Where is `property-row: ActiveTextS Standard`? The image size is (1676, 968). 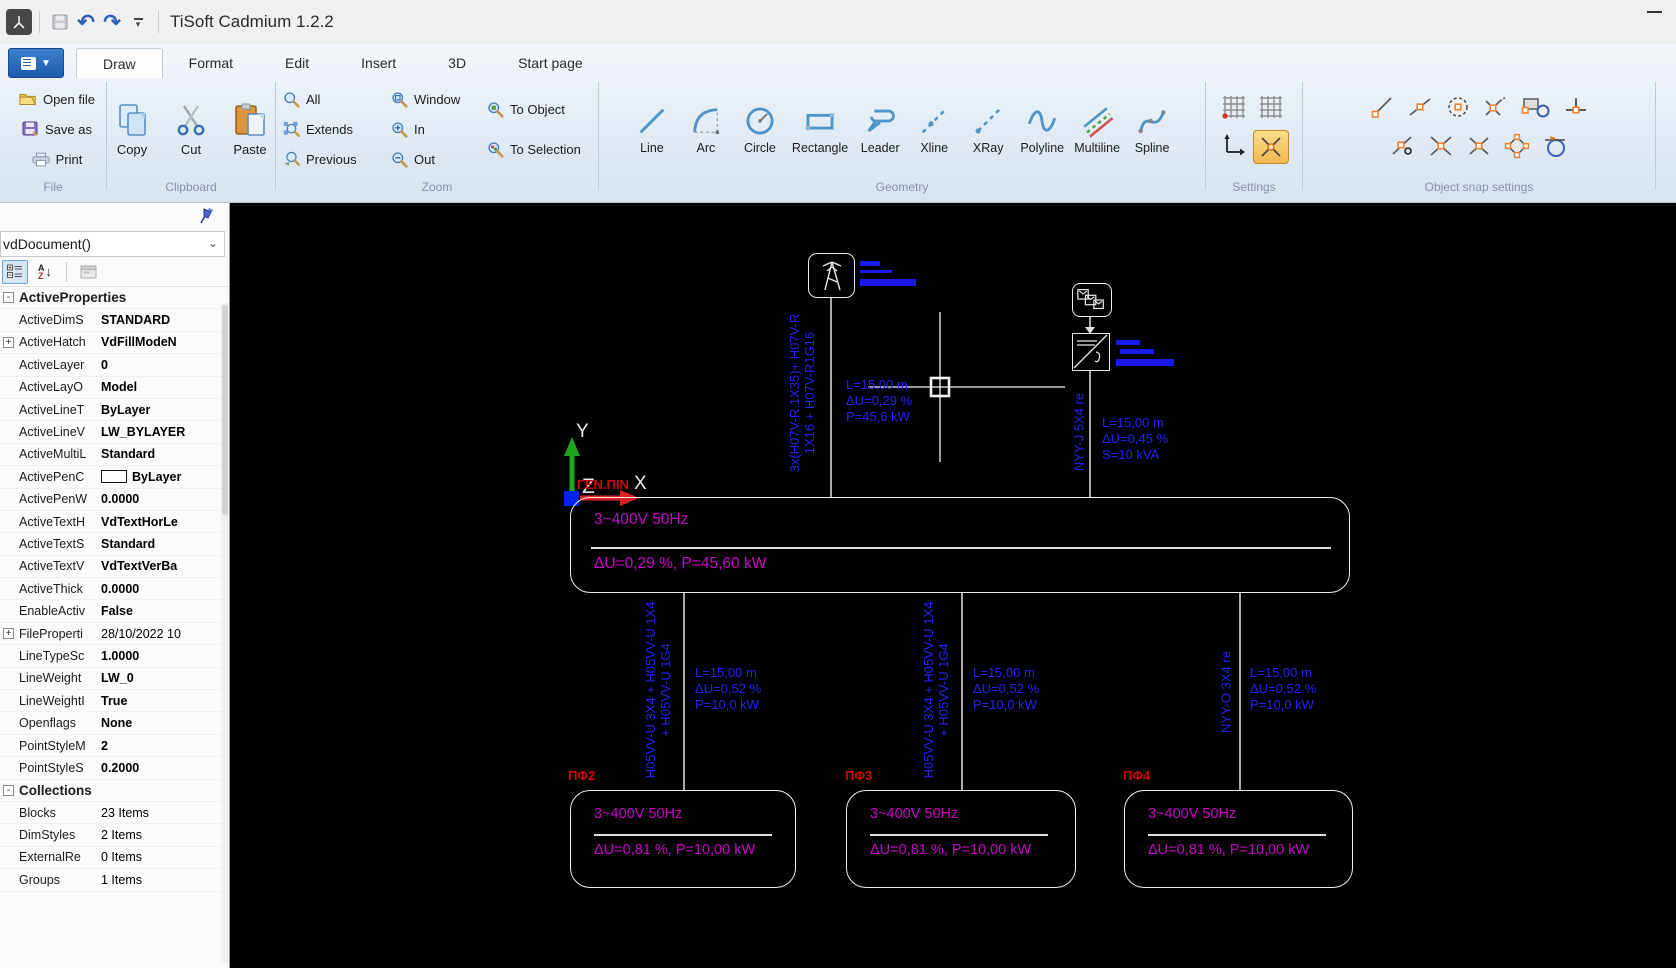
property-row: ActiveTextS Standard is located at coordinates (114, 544).